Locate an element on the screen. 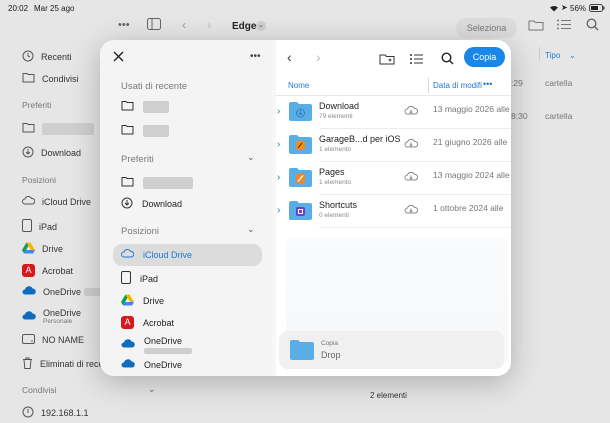 This screenshot has height=423, width=610. locations-chevron-icon: ⌄ is located at coordinates (251, 229).